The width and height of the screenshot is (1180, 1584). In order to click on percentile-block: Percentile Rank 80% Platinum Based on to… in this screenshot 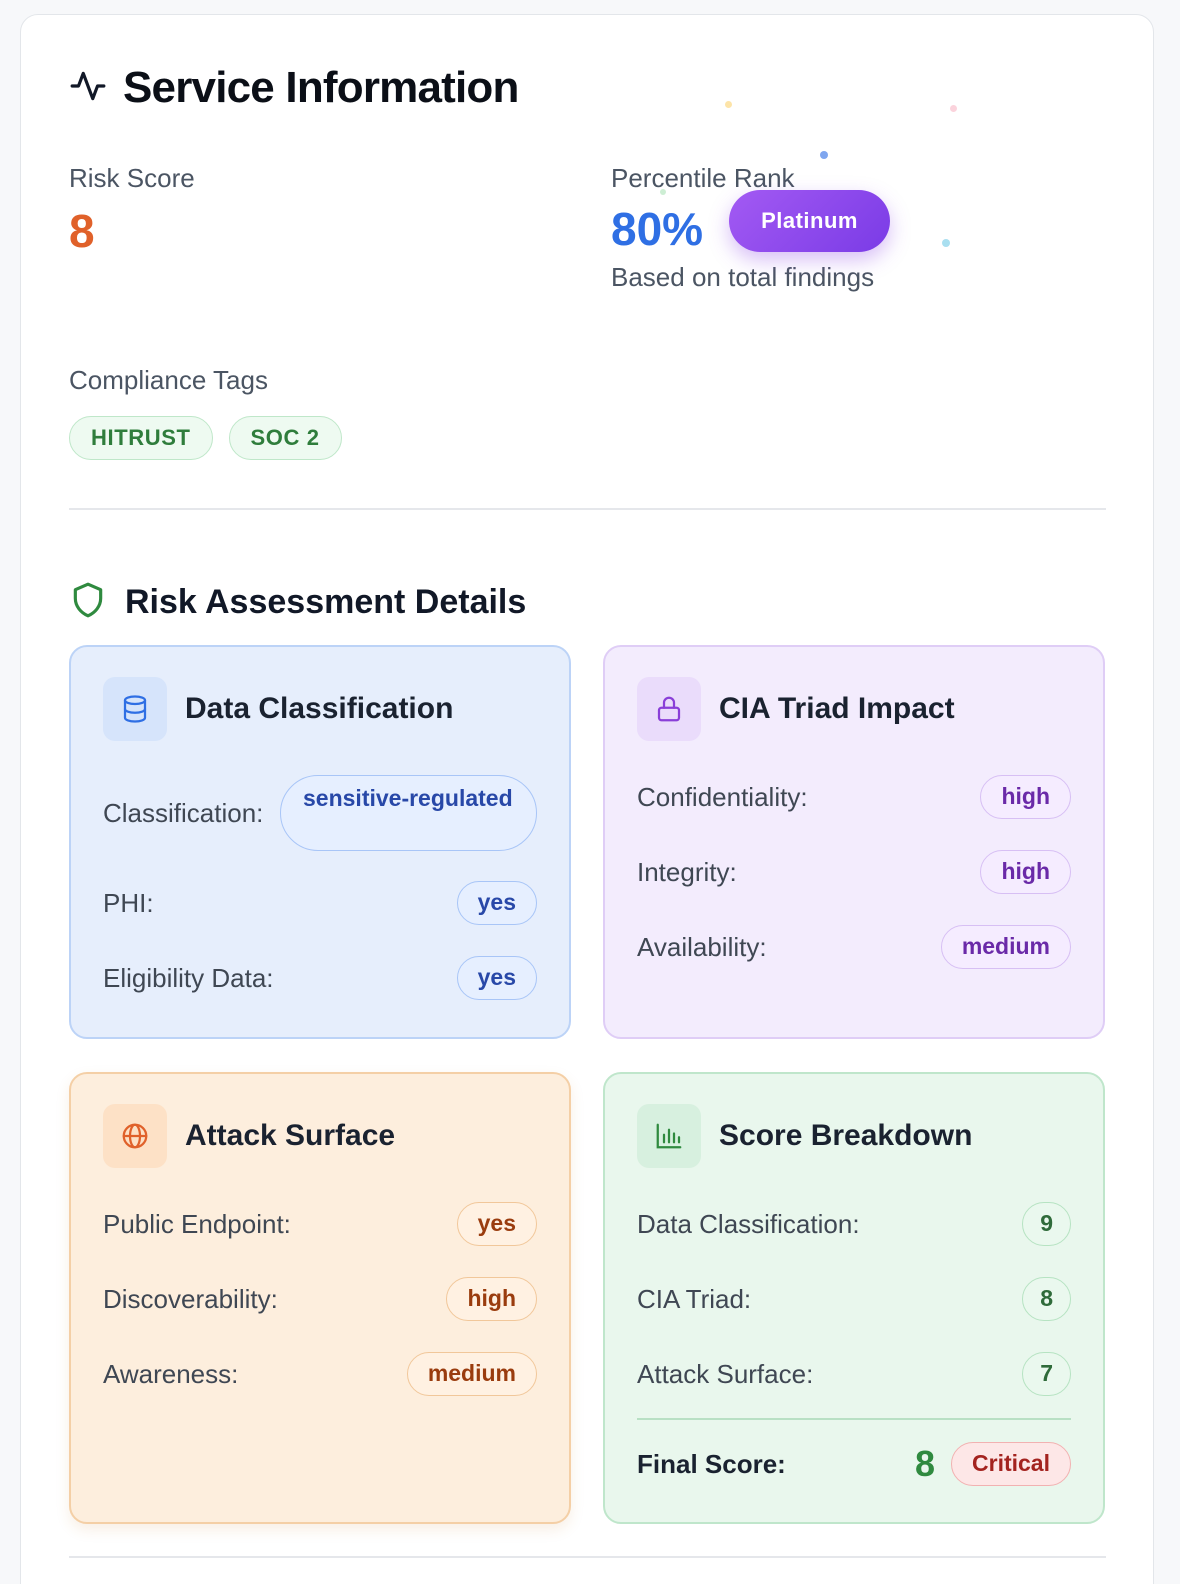, I will do `click(750, 228)`.